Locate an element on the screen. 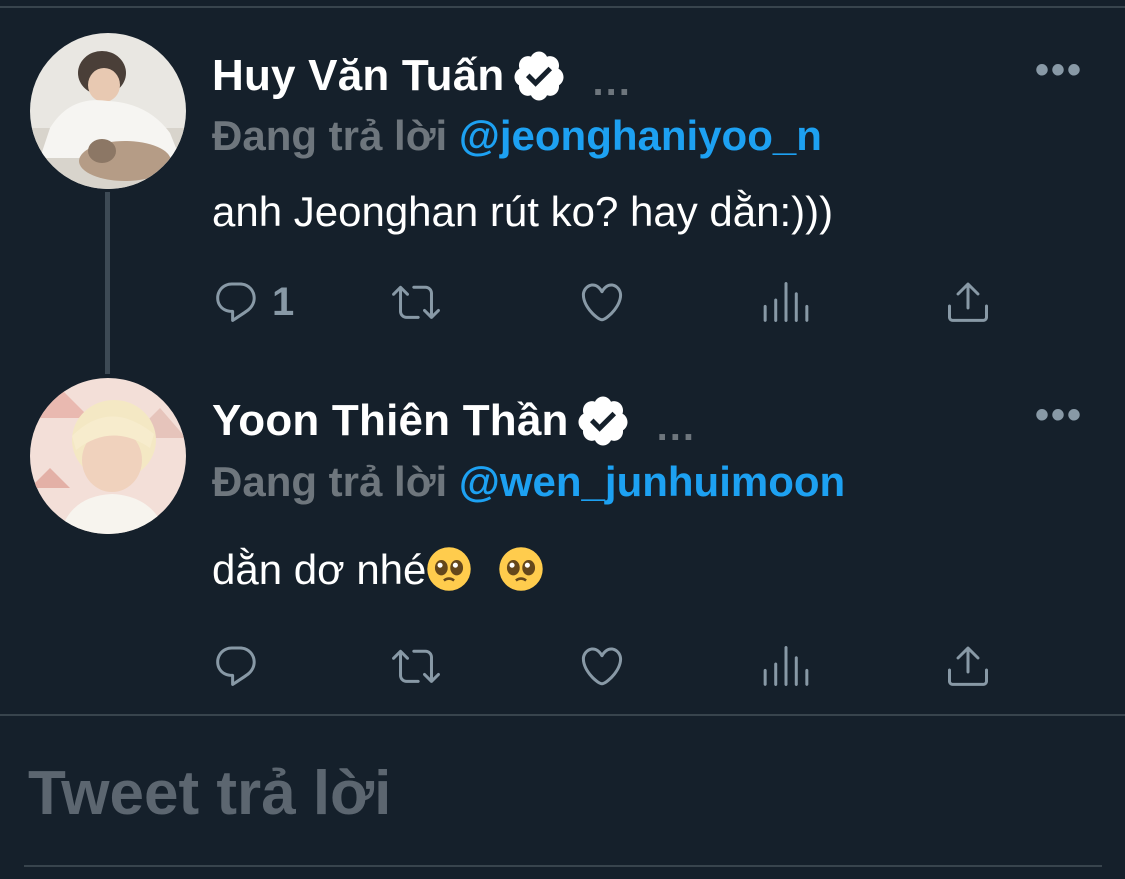 Image resolution: width=1125 pixels, height=879 pixels. compose-underline is located at coordinates (563, 866).